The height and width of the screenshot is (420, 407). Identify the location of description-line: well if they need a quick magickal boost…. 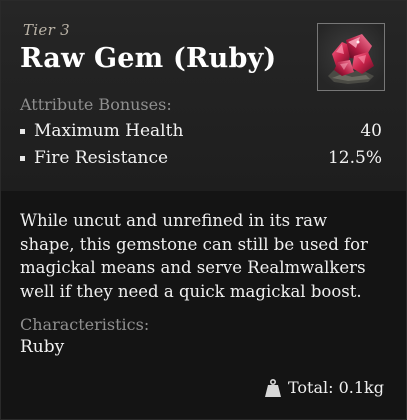
(191, 291).